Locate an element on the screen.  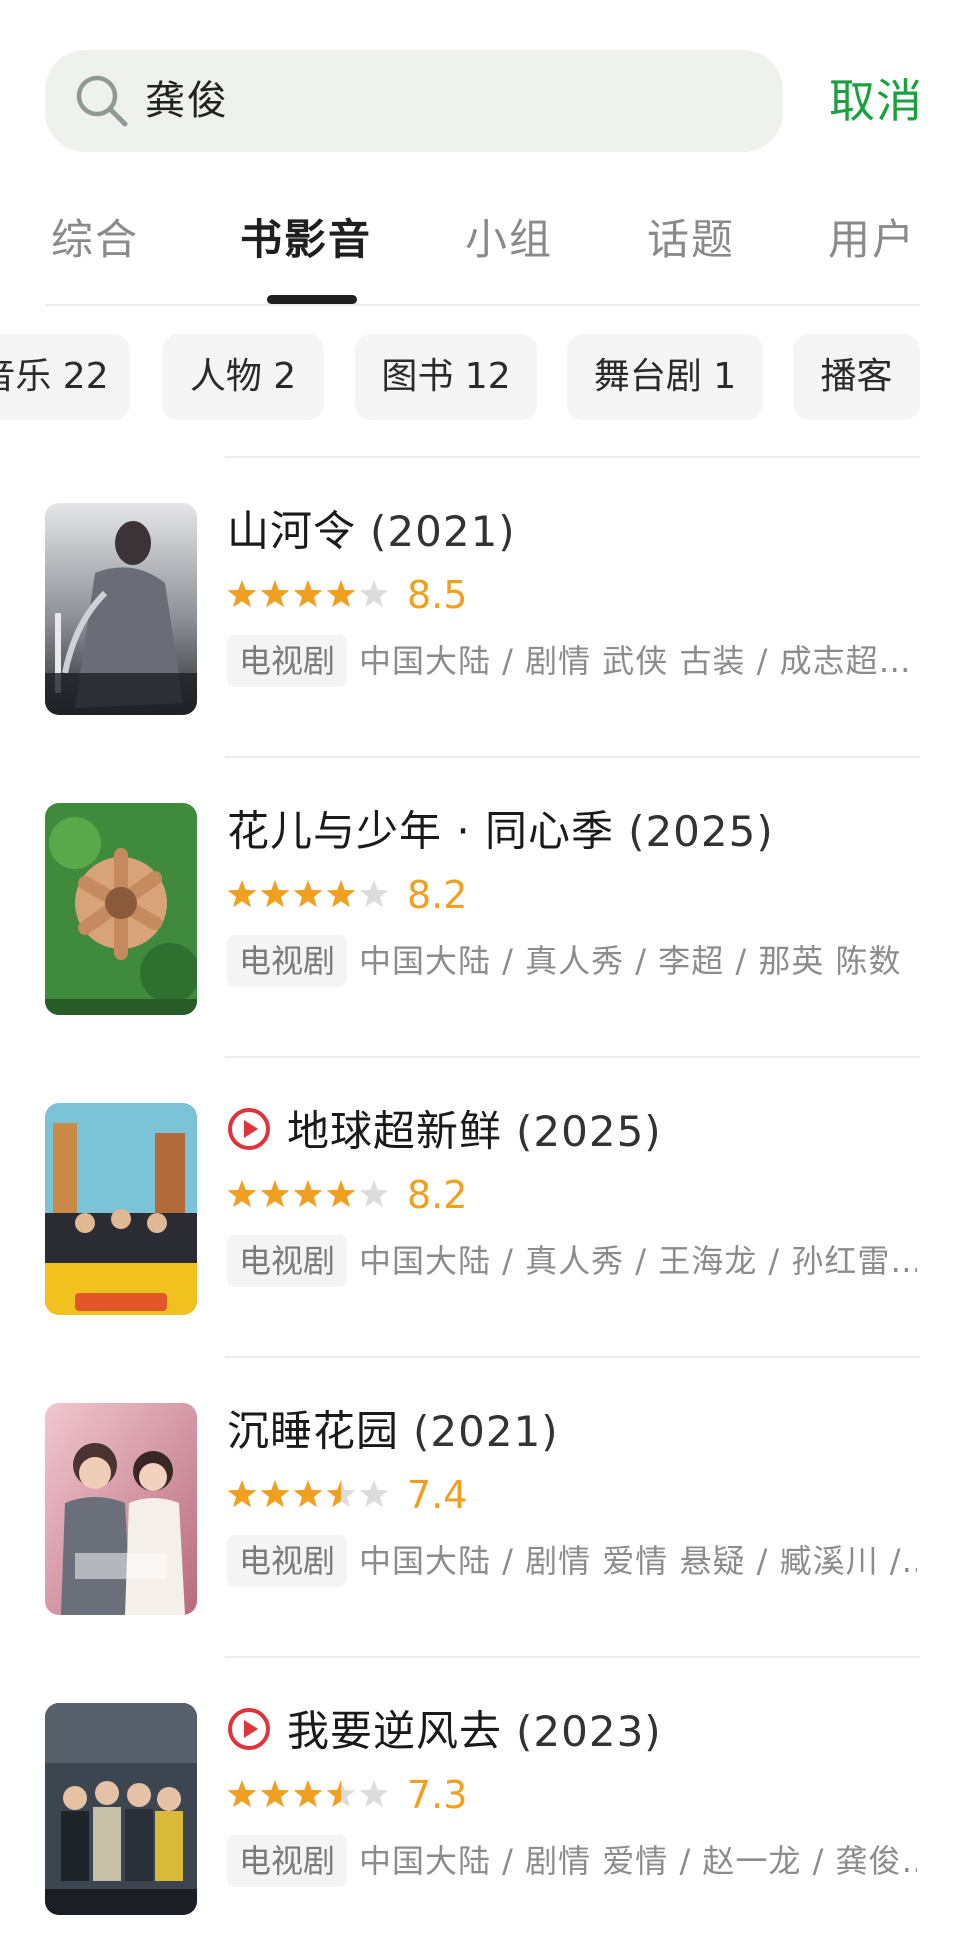
rating-score: 7.4 is located at coordinates (437, 1495).